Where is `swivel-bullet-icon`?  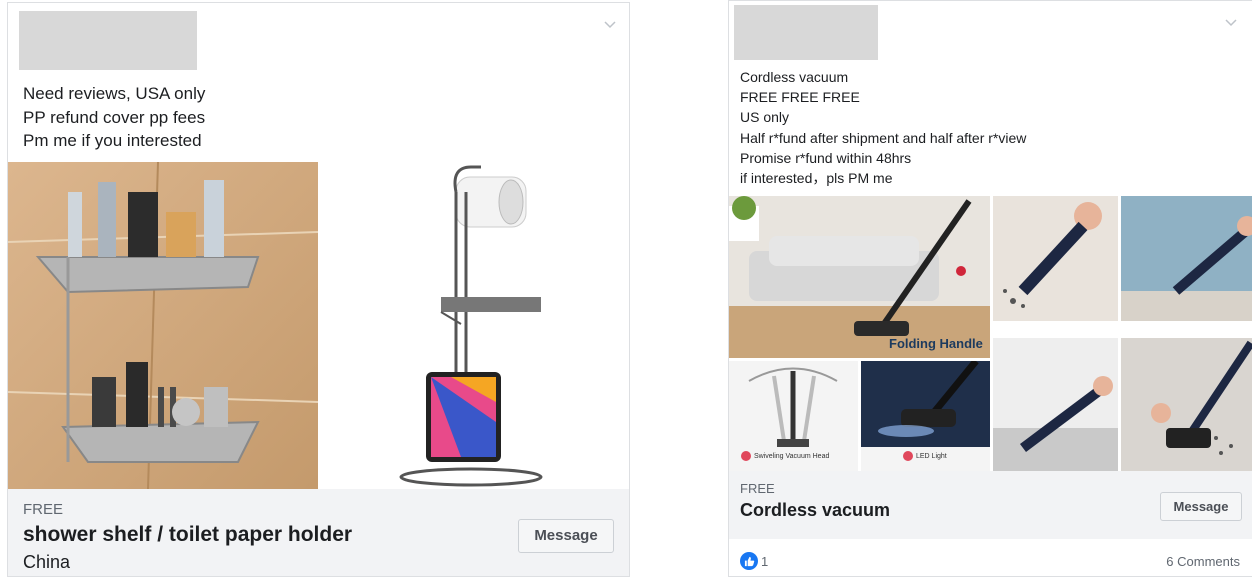 swivel-bullet-icon is located at coordinates (746, 456).